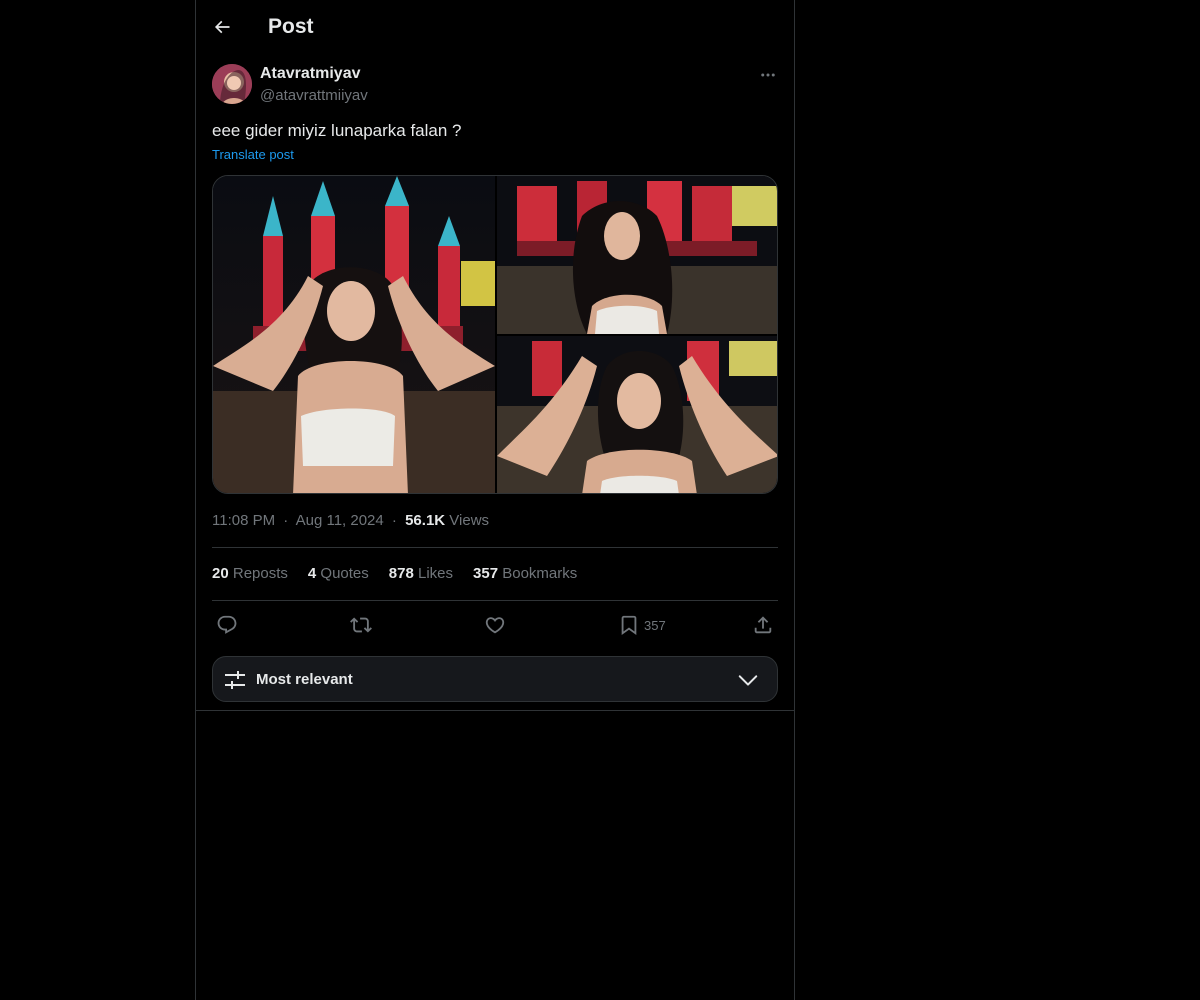 This screenshot has width=1200, height=1000. What do you see at coordinates (304, 679) in the screenshot?
I see `sort-label: Most relevant` at bounding box center [304, 679].